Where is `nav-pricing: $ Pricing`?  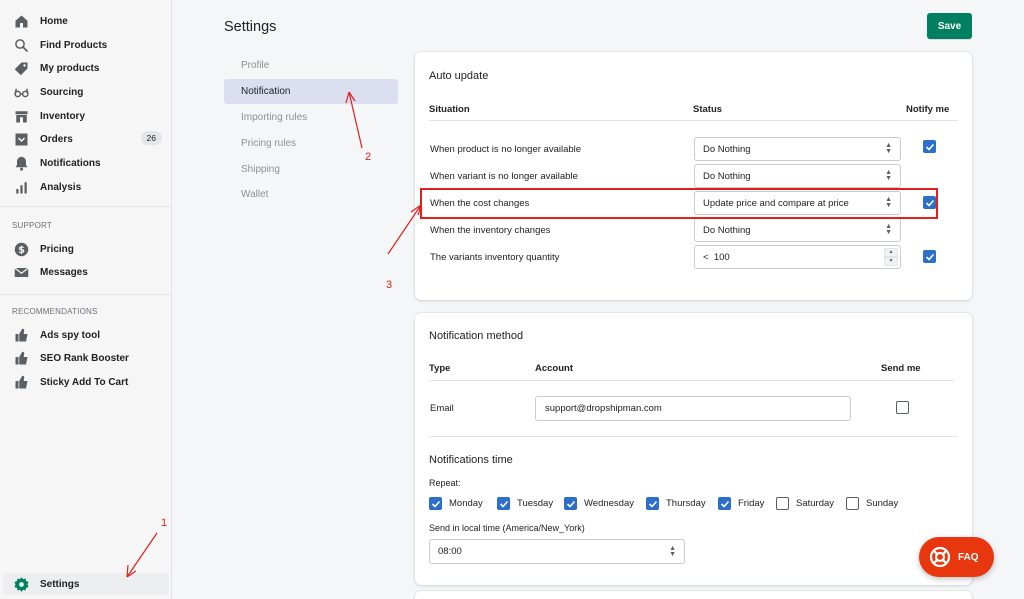
nav-pricing: $ Pricing is located at coordinates (86, 249).